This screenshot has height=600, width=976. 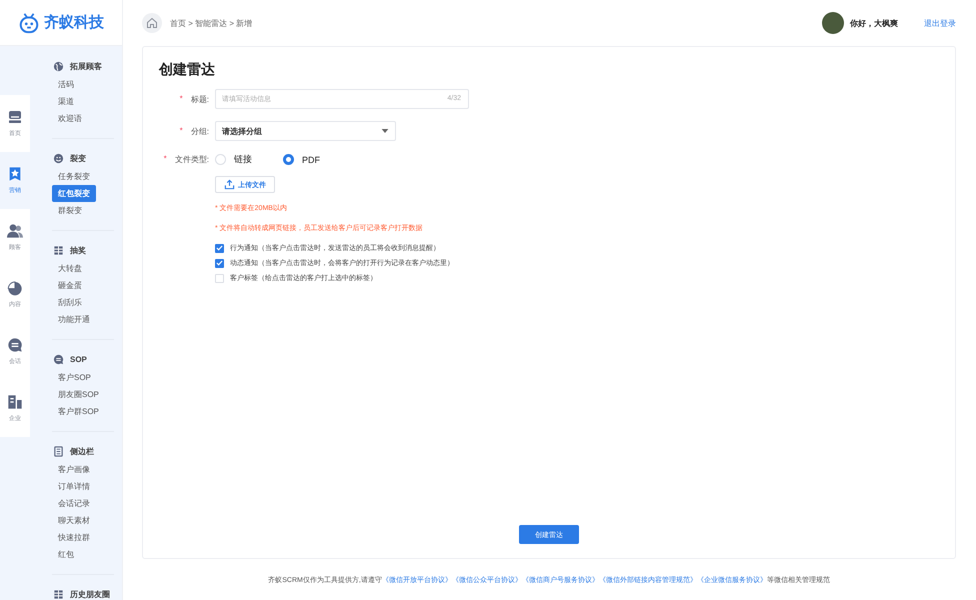 What do you see at coordinates (15, 231) in the screenshot?
I see `people-icon` at bounding box center [15, 231].